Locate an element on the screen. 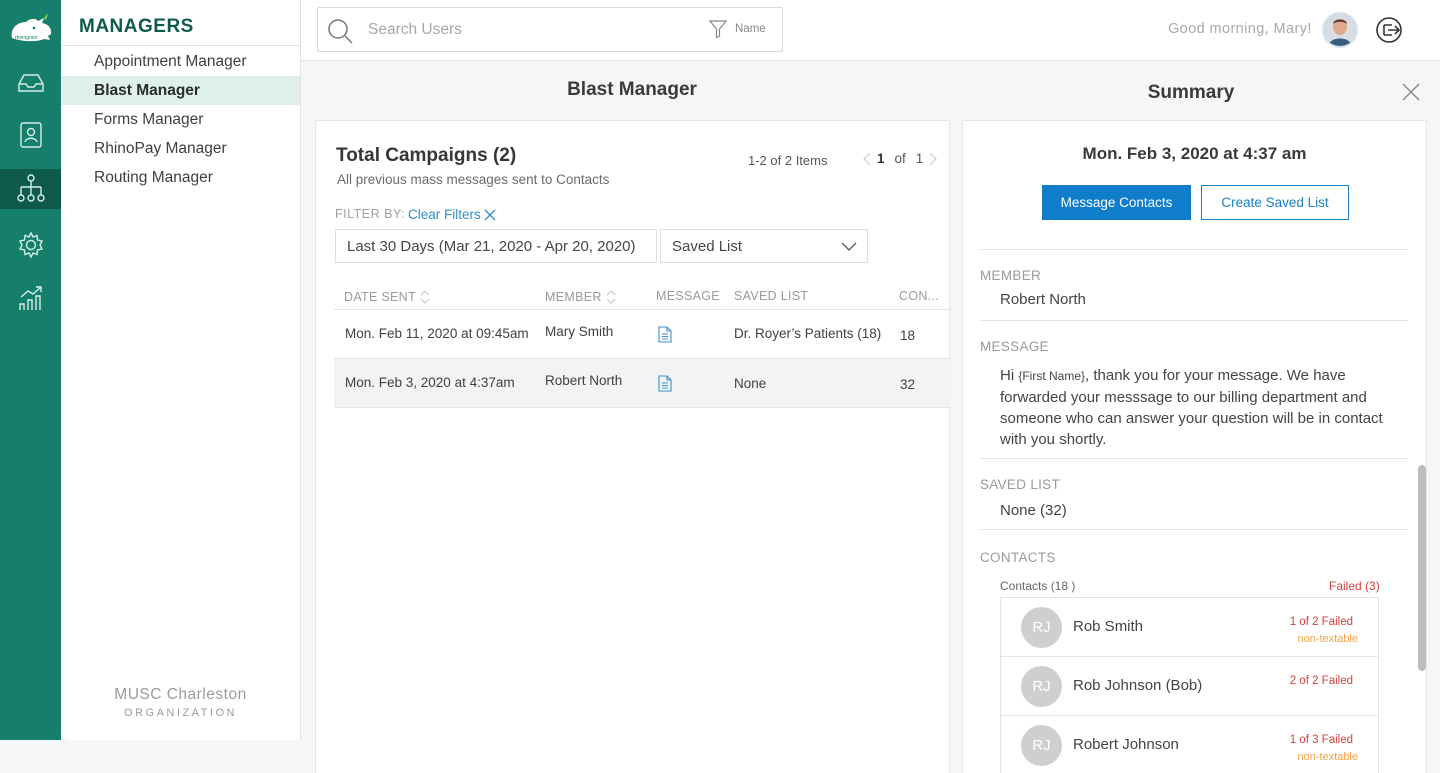  analytics-icon is located at coordinates (30, 298).